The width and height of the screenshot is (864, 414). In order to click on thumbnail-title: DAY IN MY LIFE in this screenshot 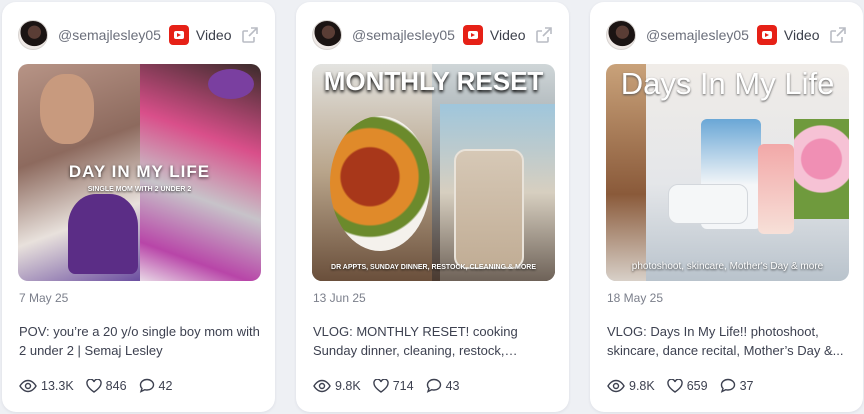, I will do `click(139, 171)`.